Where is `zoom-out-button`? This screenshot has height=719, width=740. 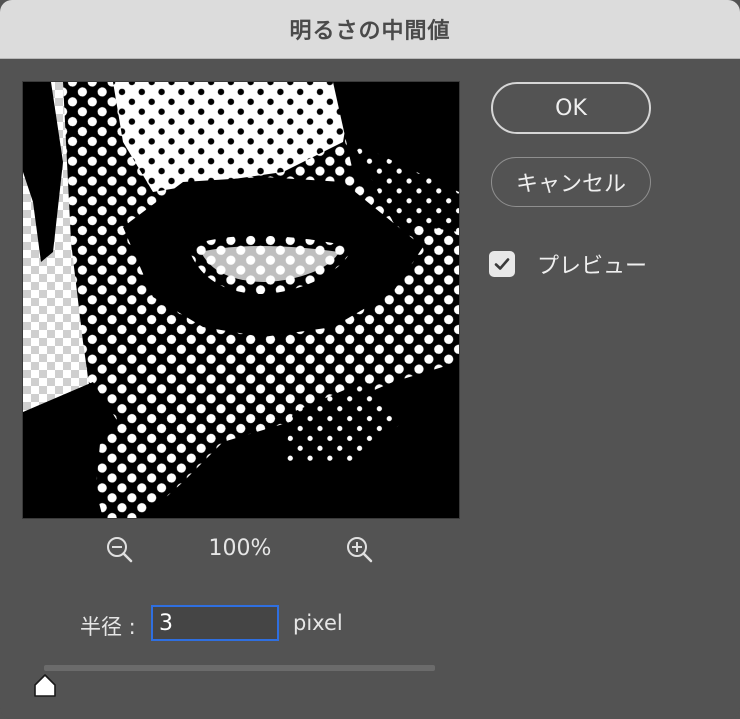 zoom-out-button is located at coordinates (120, 550).